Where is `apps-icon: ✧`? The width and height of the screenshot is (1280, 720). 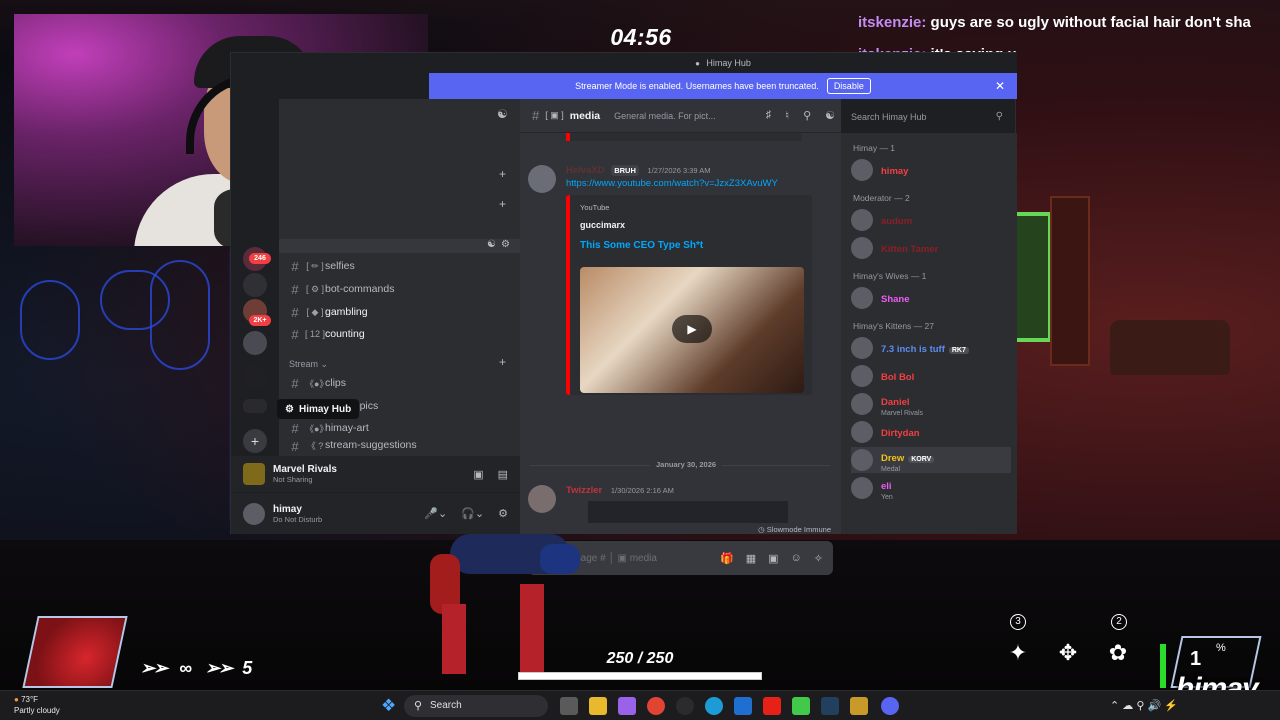
apps-icon: ✧ is located at coordinates (818, 558).